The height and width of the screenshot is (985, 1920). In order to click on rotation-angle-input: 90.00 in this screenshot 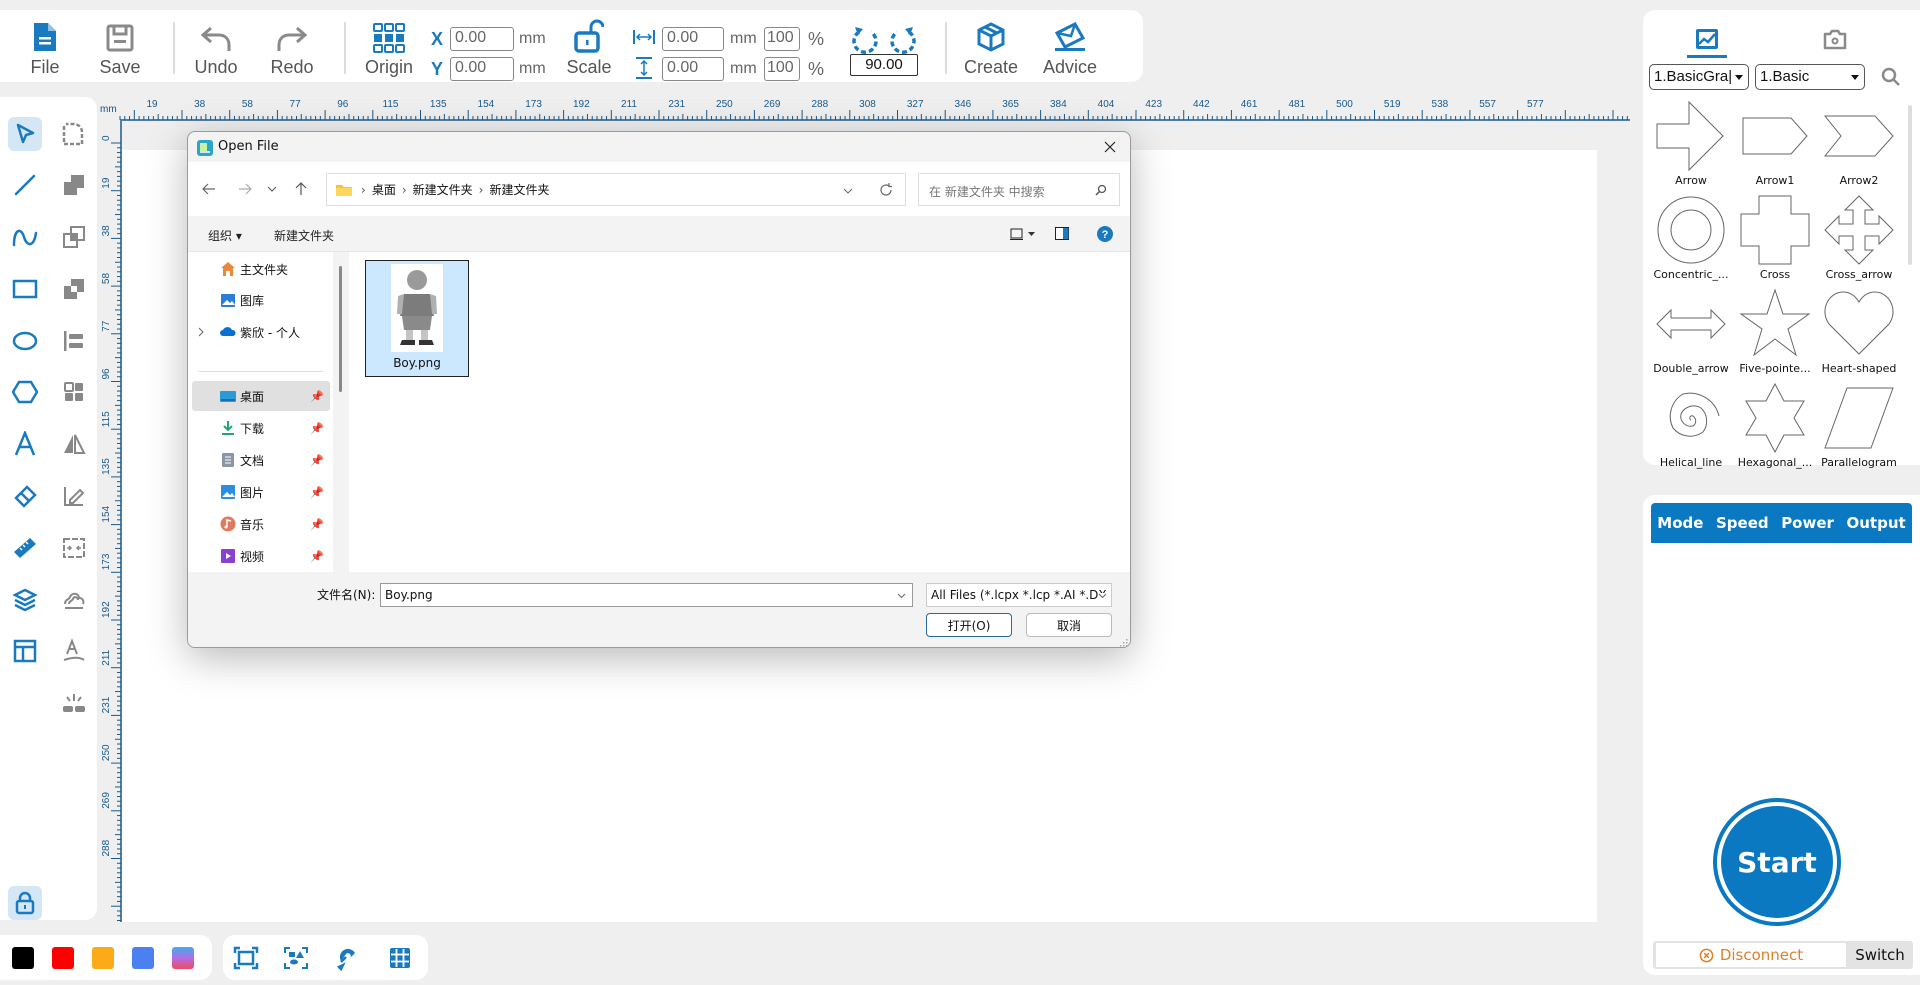, I will do `click(884, 65)`.